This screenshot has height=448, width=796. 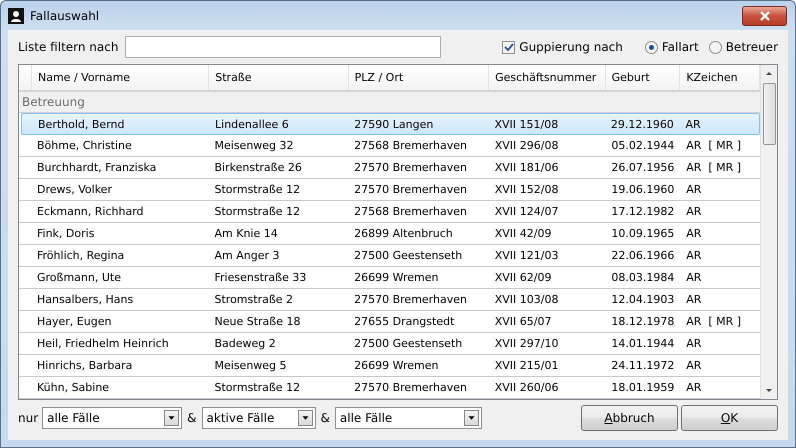 What do you see at coordinates (121, 77) in the screenshot?
I see `column-header: Name / Vorname` at bounding box center [121, 77].